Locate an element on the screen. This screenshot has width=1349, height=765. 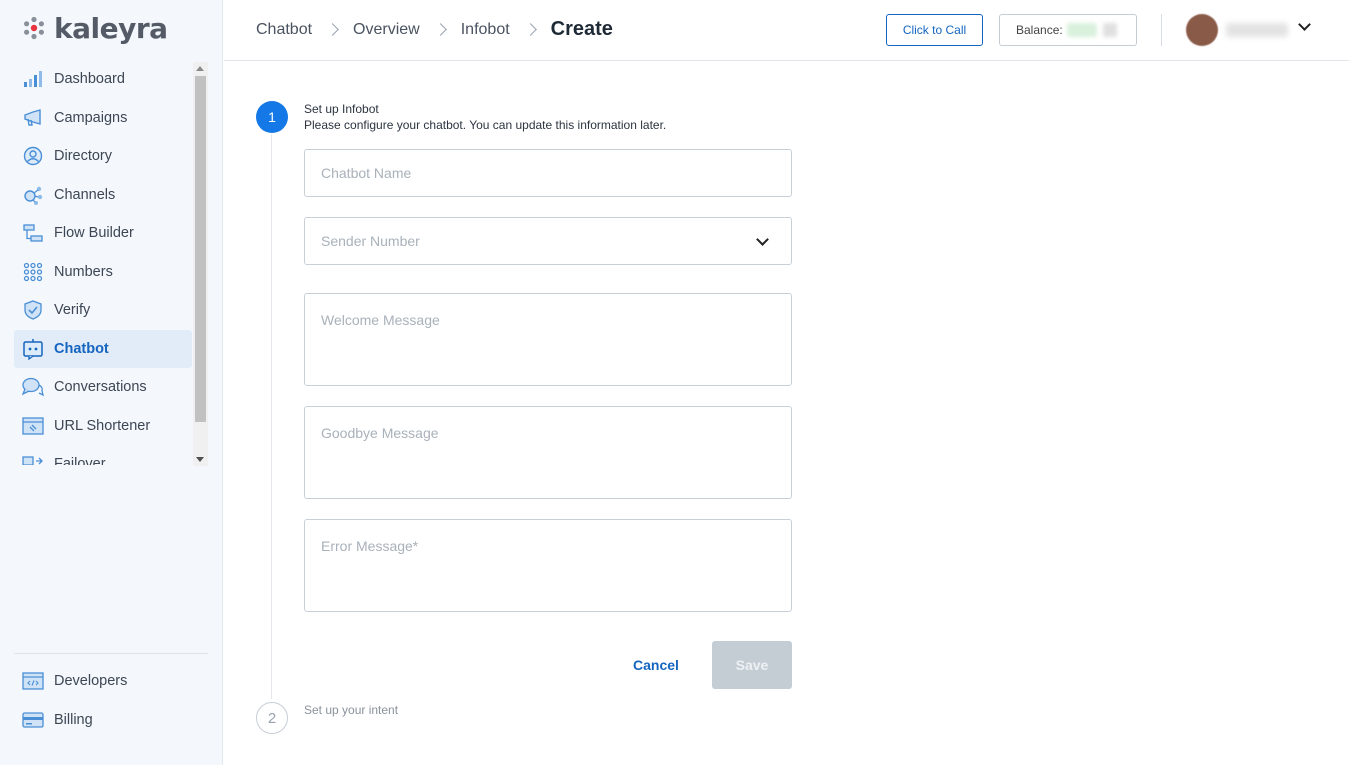
breadcrumb: Chatbot Overview Infobot Create is located at coordinates (434, 29).